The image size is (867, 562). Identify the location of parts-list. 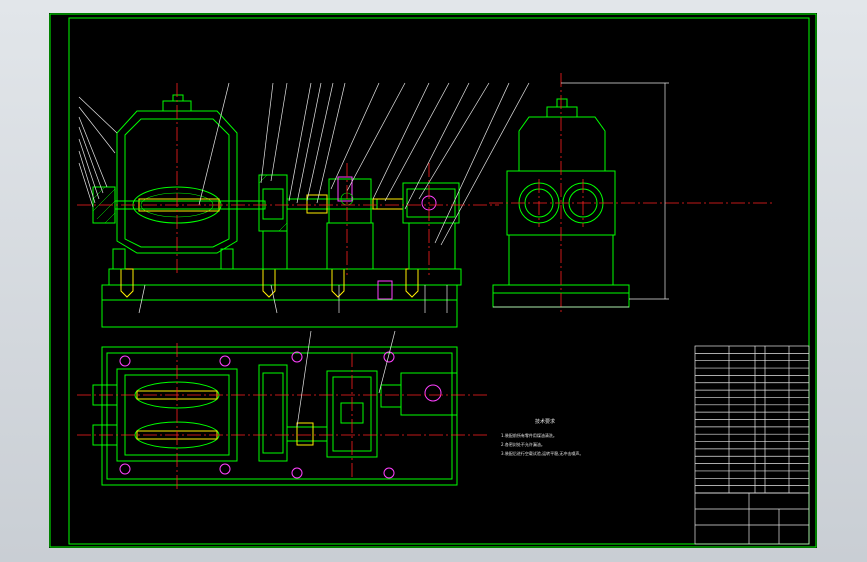
(752, 445).